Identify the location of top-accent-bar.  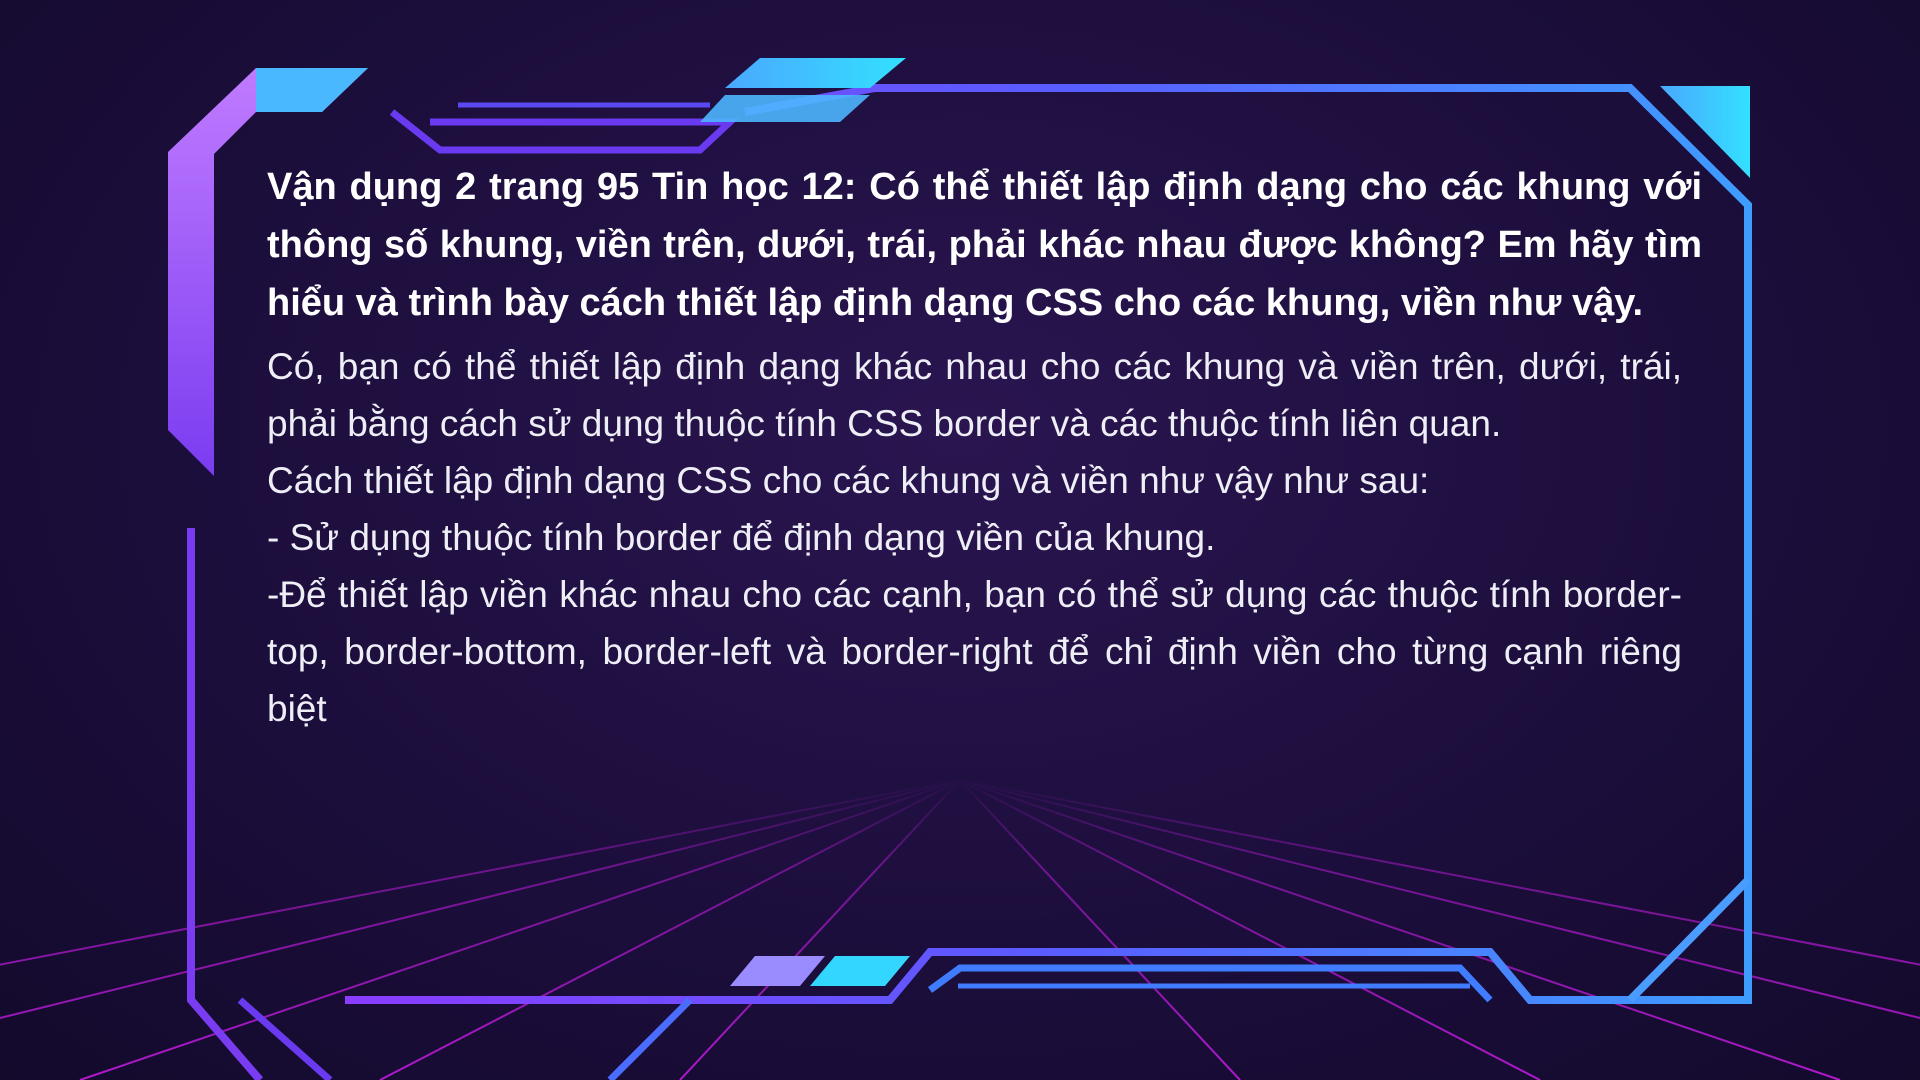
(815, 73).